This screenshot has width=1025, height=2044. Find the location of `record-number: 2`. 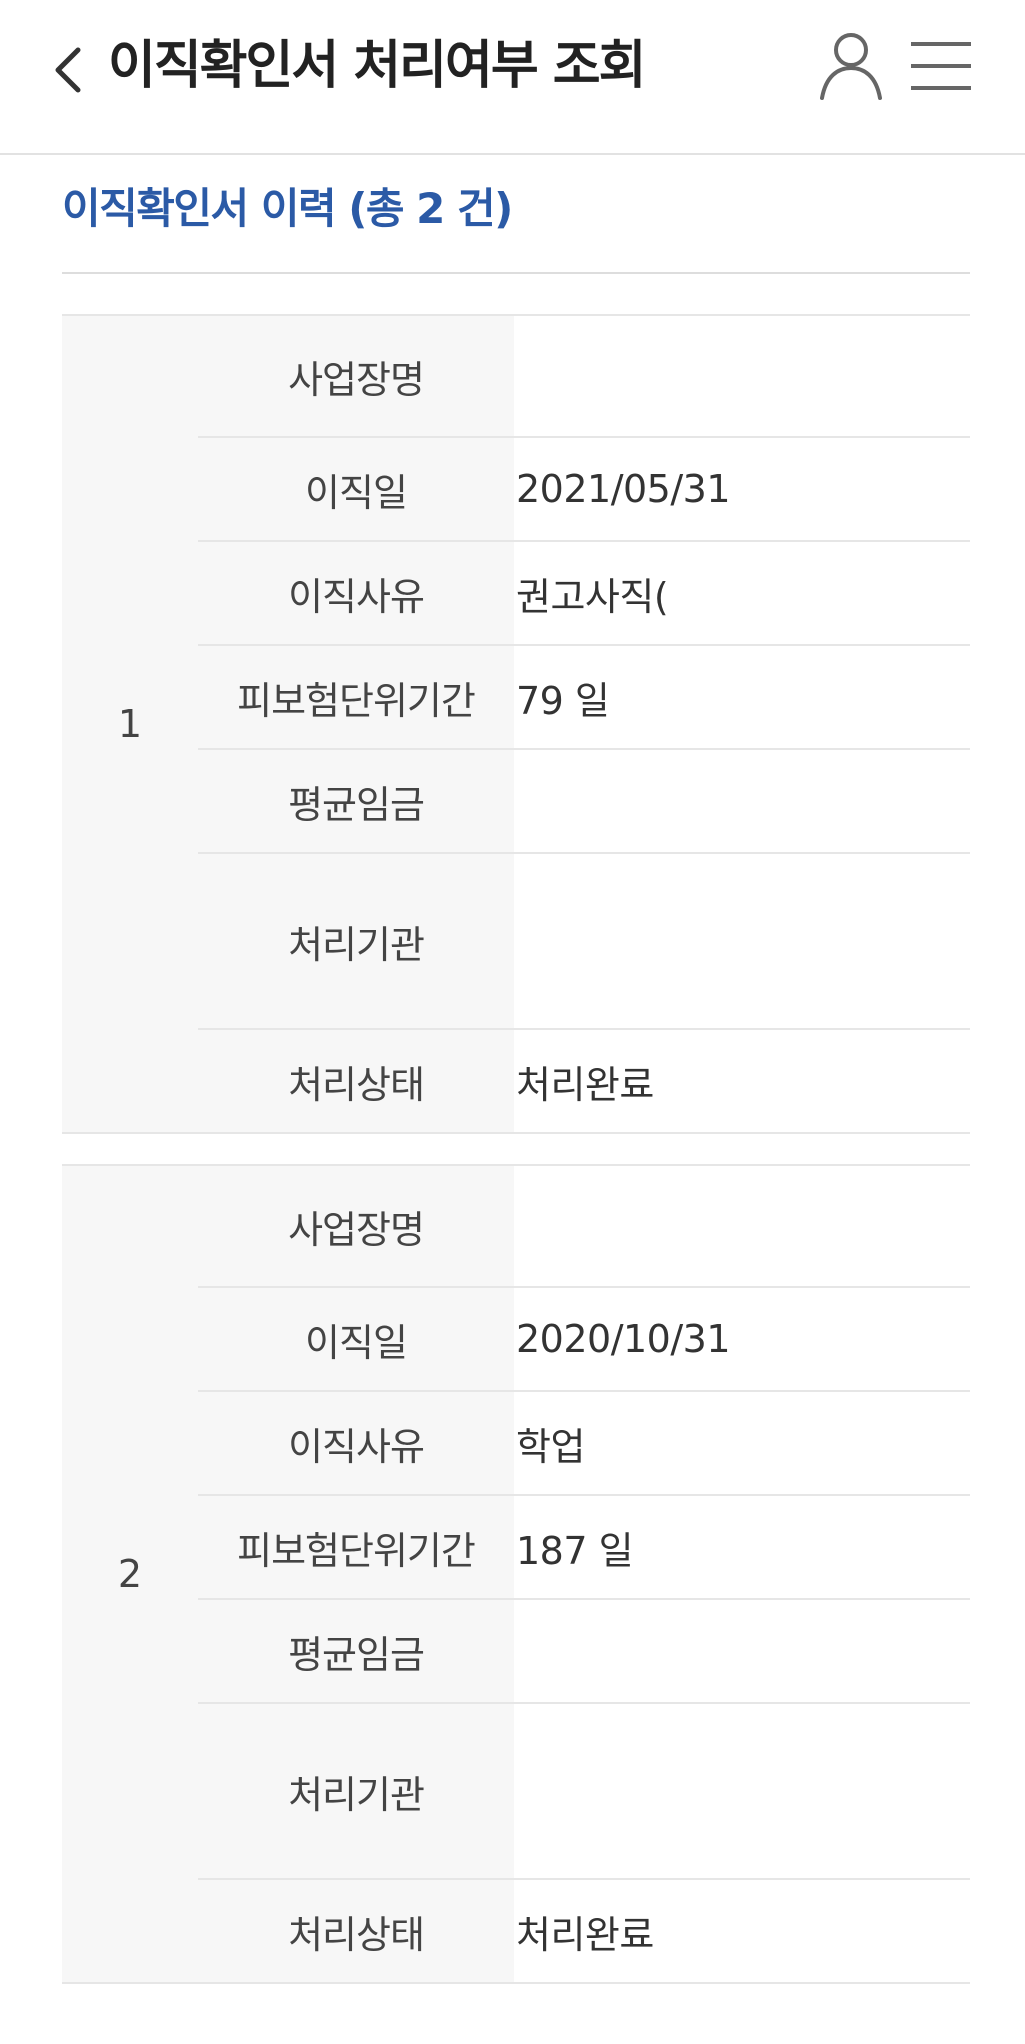

record-number: 2 is located at coordinates (130, 1574).